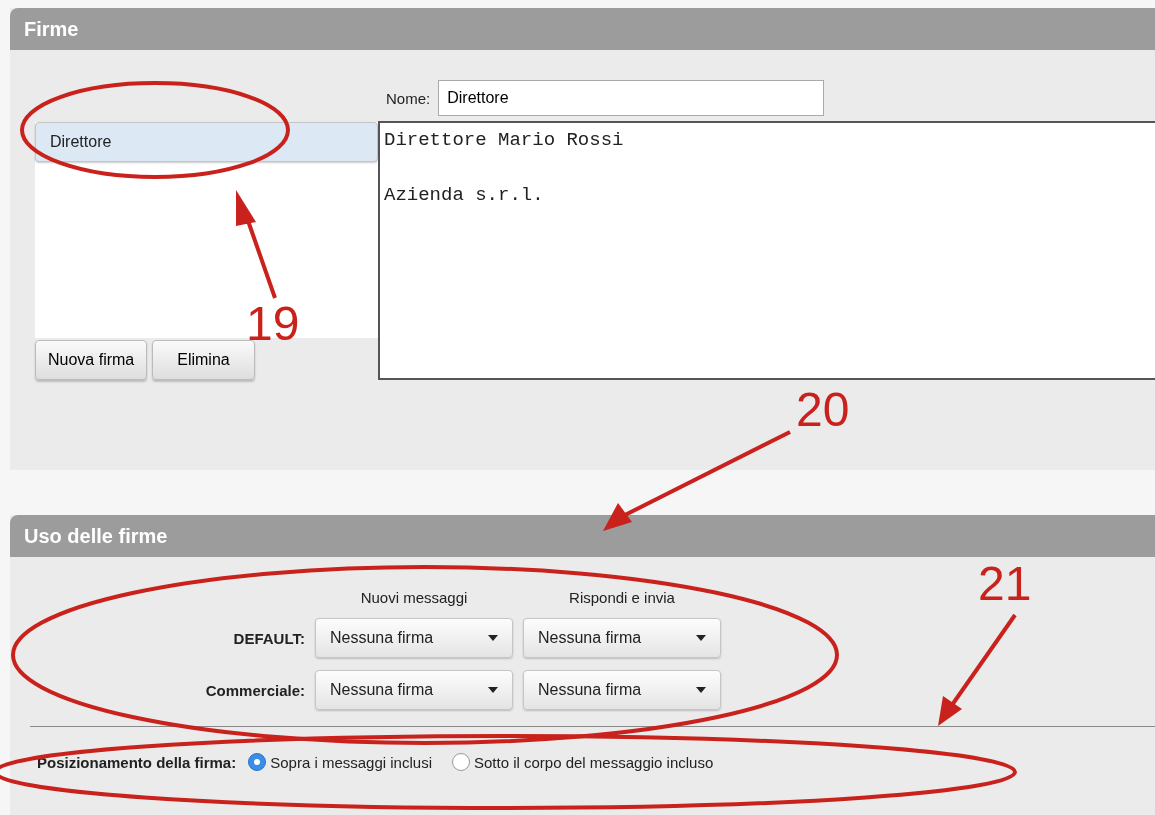  Describe the element at coordinates (504, 140) in the screenshot. I see `editor-text-line: Direttore Mario Rossi` at that location.